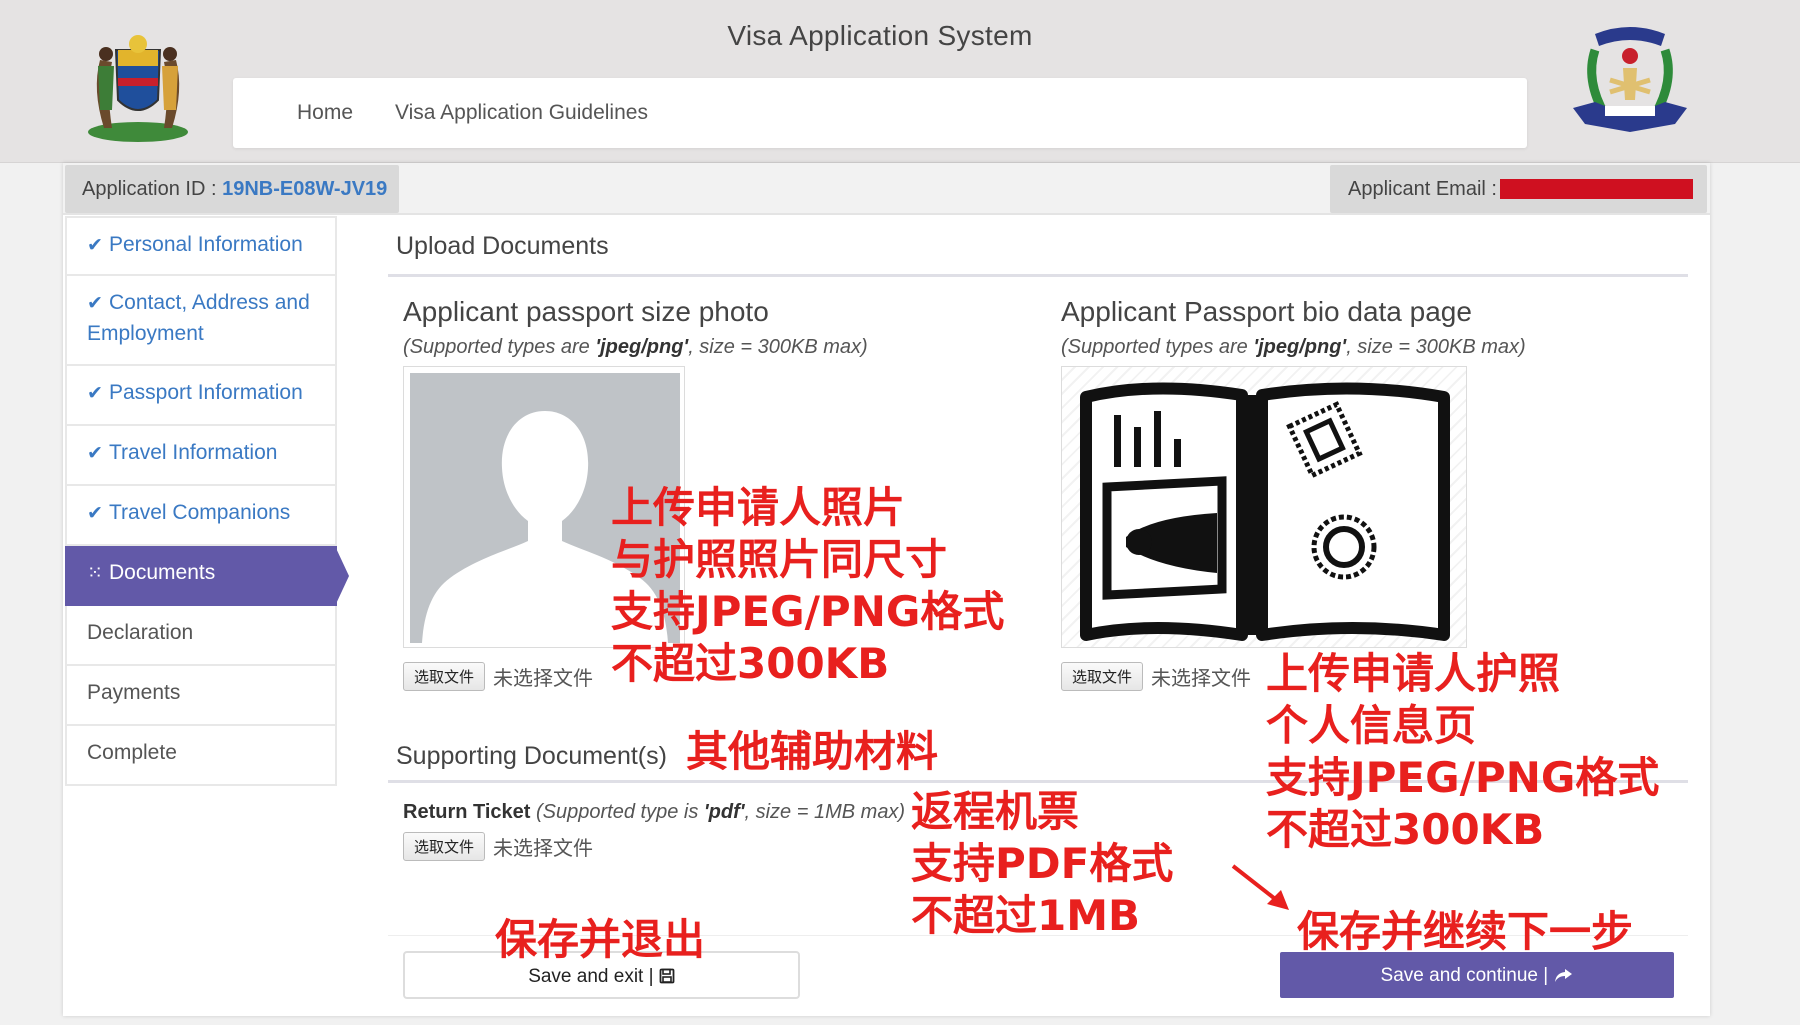 The width and height of the screenshot is (1800, 1025). Describe the element at coordinates (444, 846) in the screenshot. I see `ticket-choose-file-button: 选取文件` at that location.